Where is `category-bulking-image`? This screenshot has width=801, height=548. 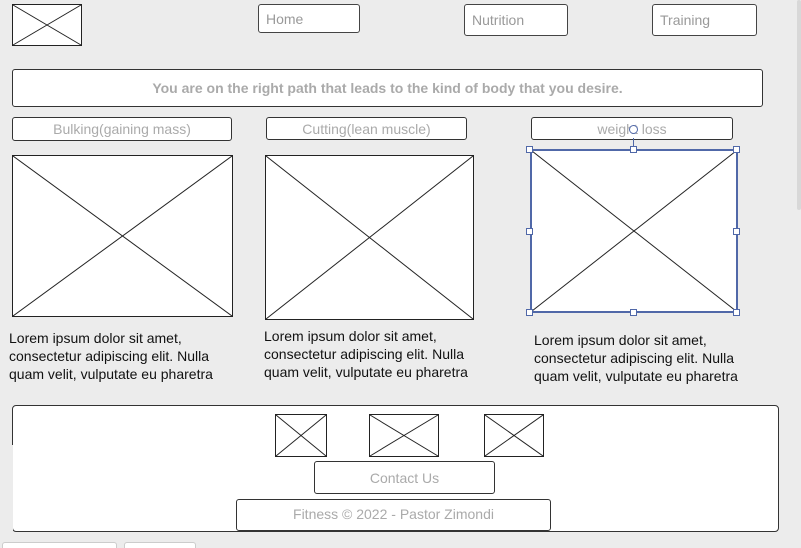
category-bulking-image is located at coordinates (122, 236).